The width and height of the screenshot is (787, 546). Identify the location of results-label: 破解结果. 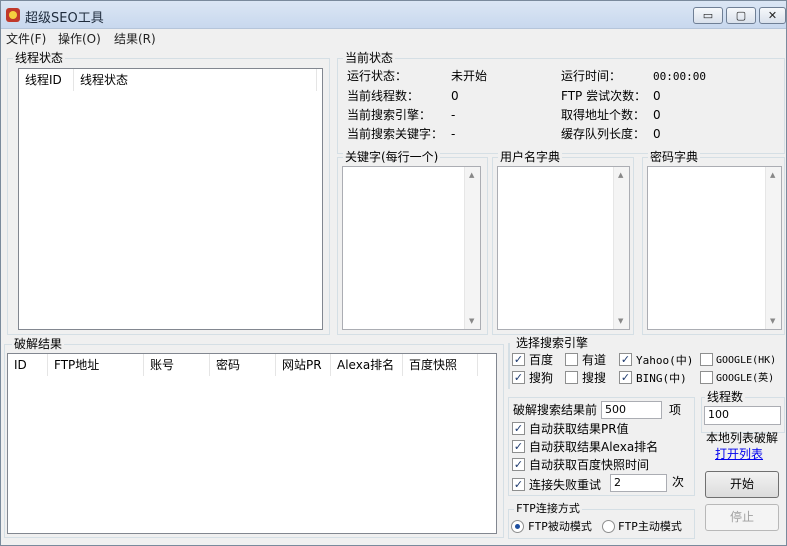
(38, 344).